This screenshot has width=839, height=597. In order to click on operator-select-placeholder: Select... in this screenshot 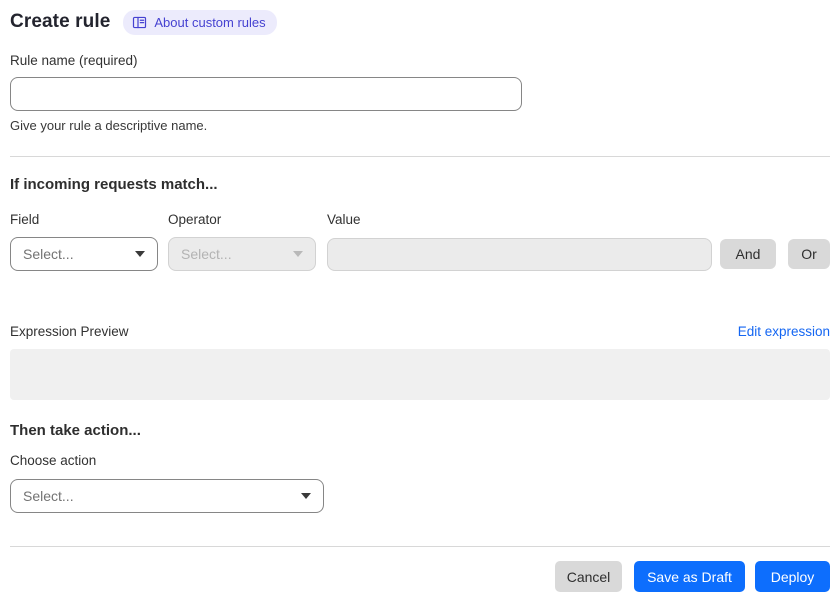, I will do `click(206, 254)`.